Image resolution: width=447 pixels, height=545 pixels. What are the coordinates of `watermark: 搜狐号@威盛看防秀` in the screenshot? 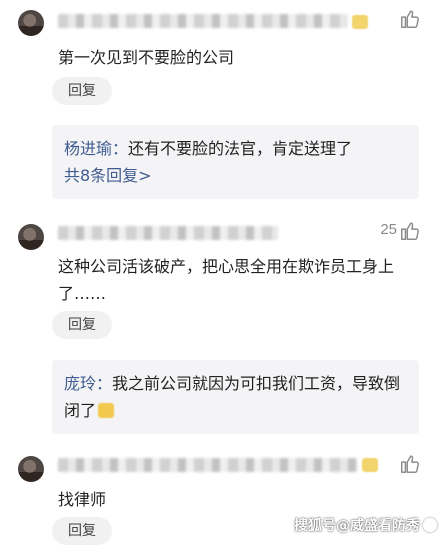 It's located at (365, 525).